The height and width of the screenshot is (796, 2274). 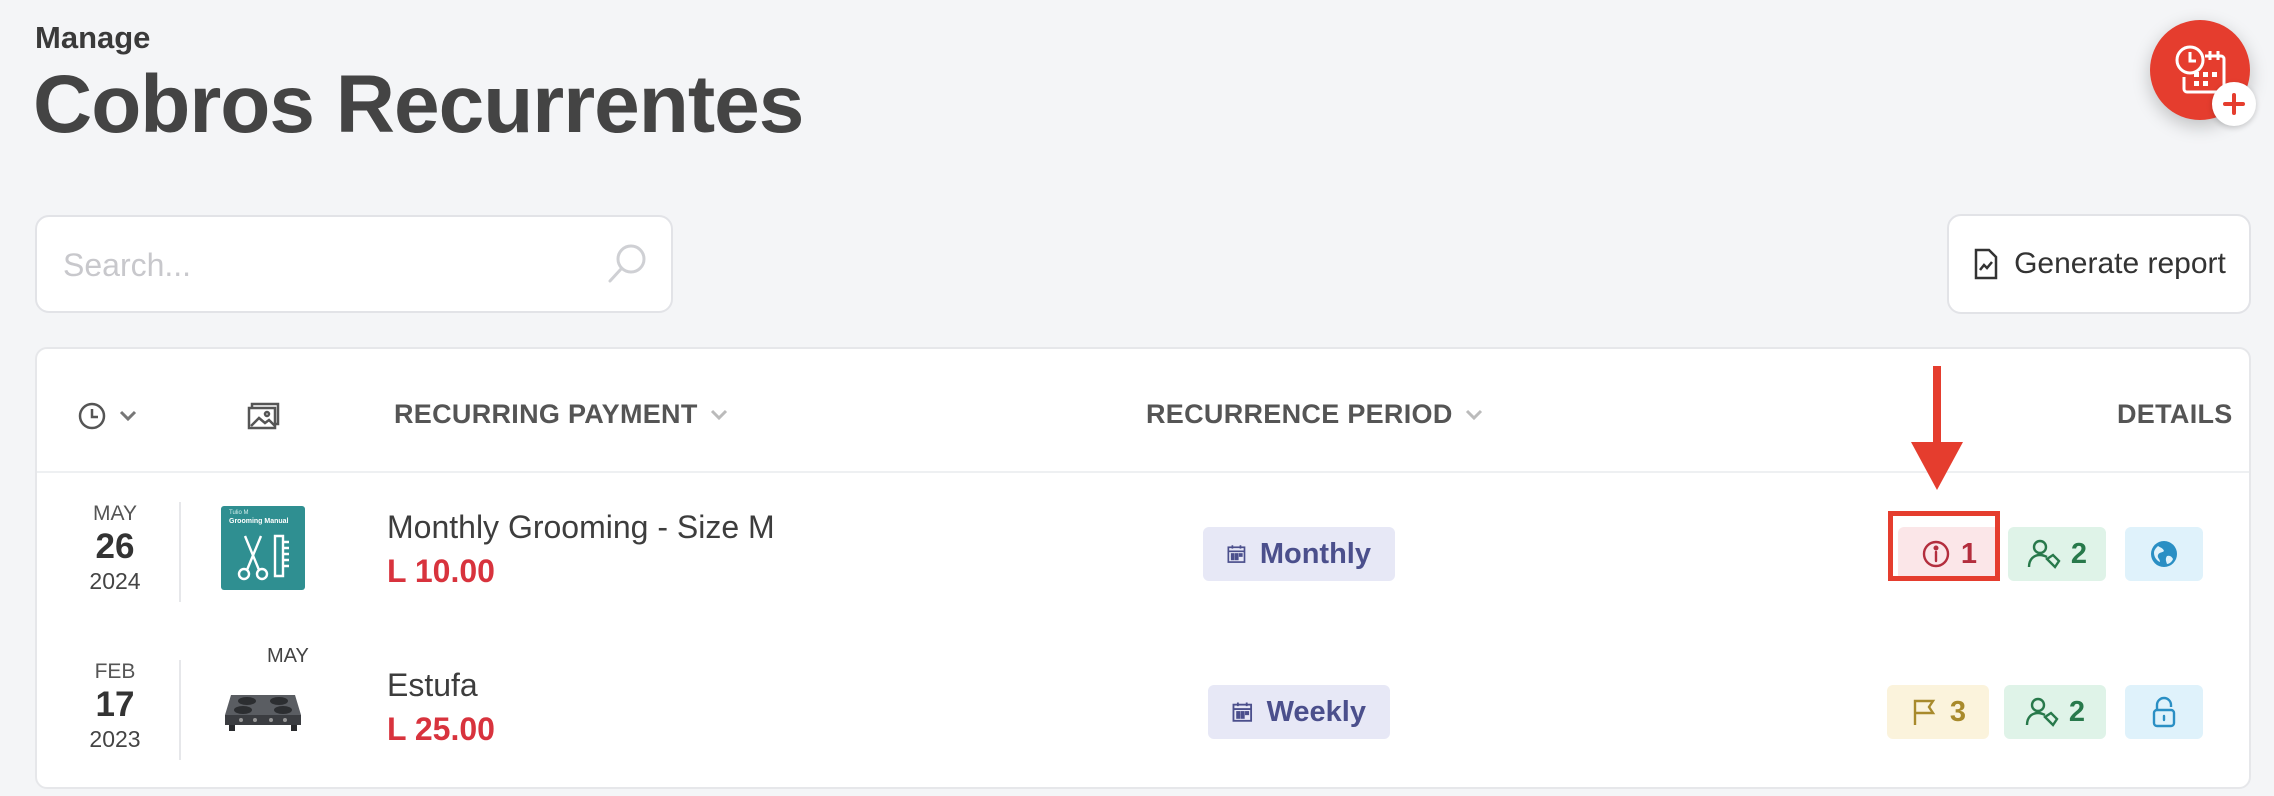 What do you see at coordinates (115, 739) in the screenshot?
I see `date-year: 2023` at bounding box center [115, 739].